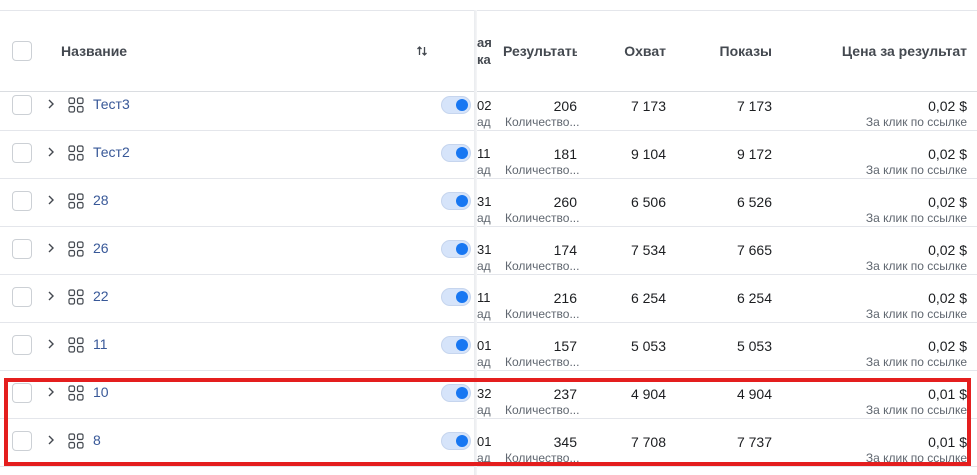 The height and width of the screenshot is (475, 977). Describe the element at coordinates (648, 346) in the screenshot. I see `reach-value: 5 053` at that location.